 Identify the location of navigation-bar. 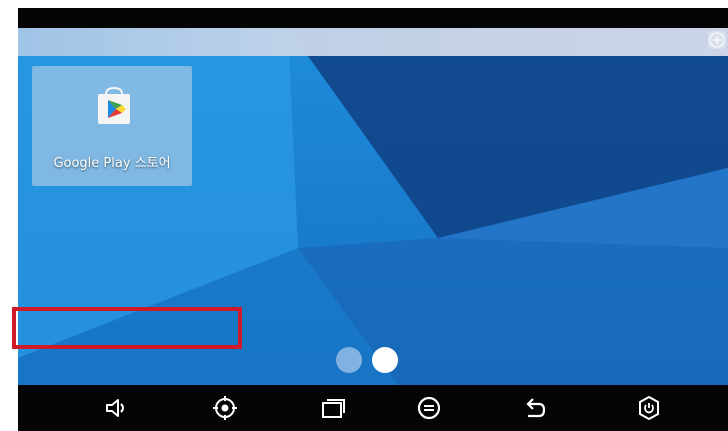
(373, 408).